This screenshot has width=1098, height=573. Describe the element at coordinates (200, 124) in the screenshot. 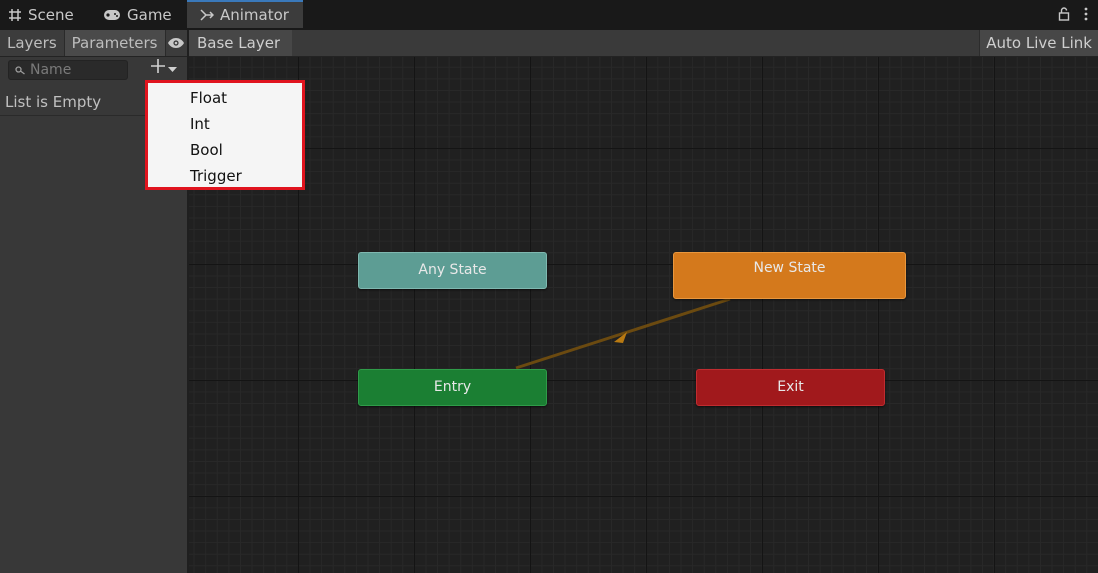

I see `menu-item-int: Int` at that location.